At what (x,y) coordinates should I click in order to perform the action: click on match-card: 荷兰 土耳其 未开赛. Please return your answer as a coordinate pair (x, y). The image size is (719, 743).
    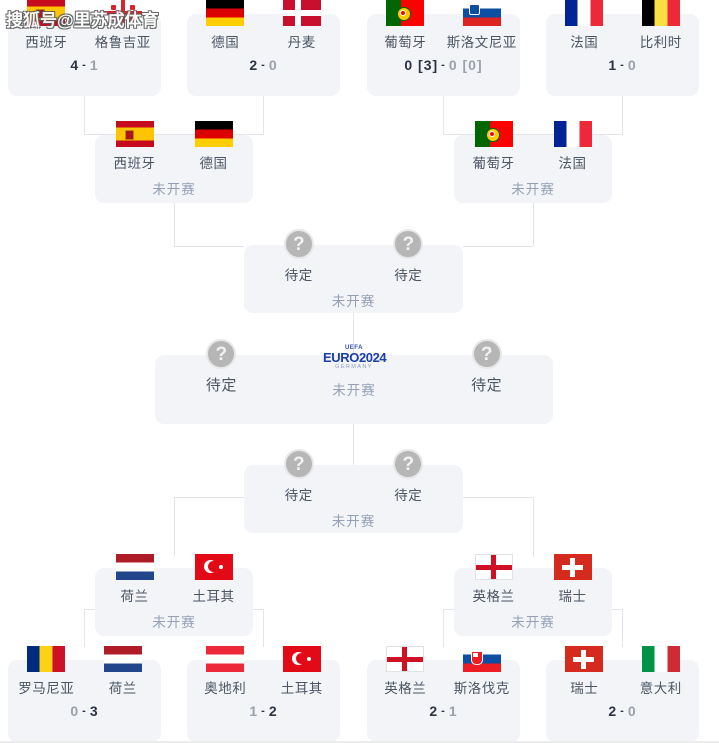
    Looking at the image, I should click on (174, 595).